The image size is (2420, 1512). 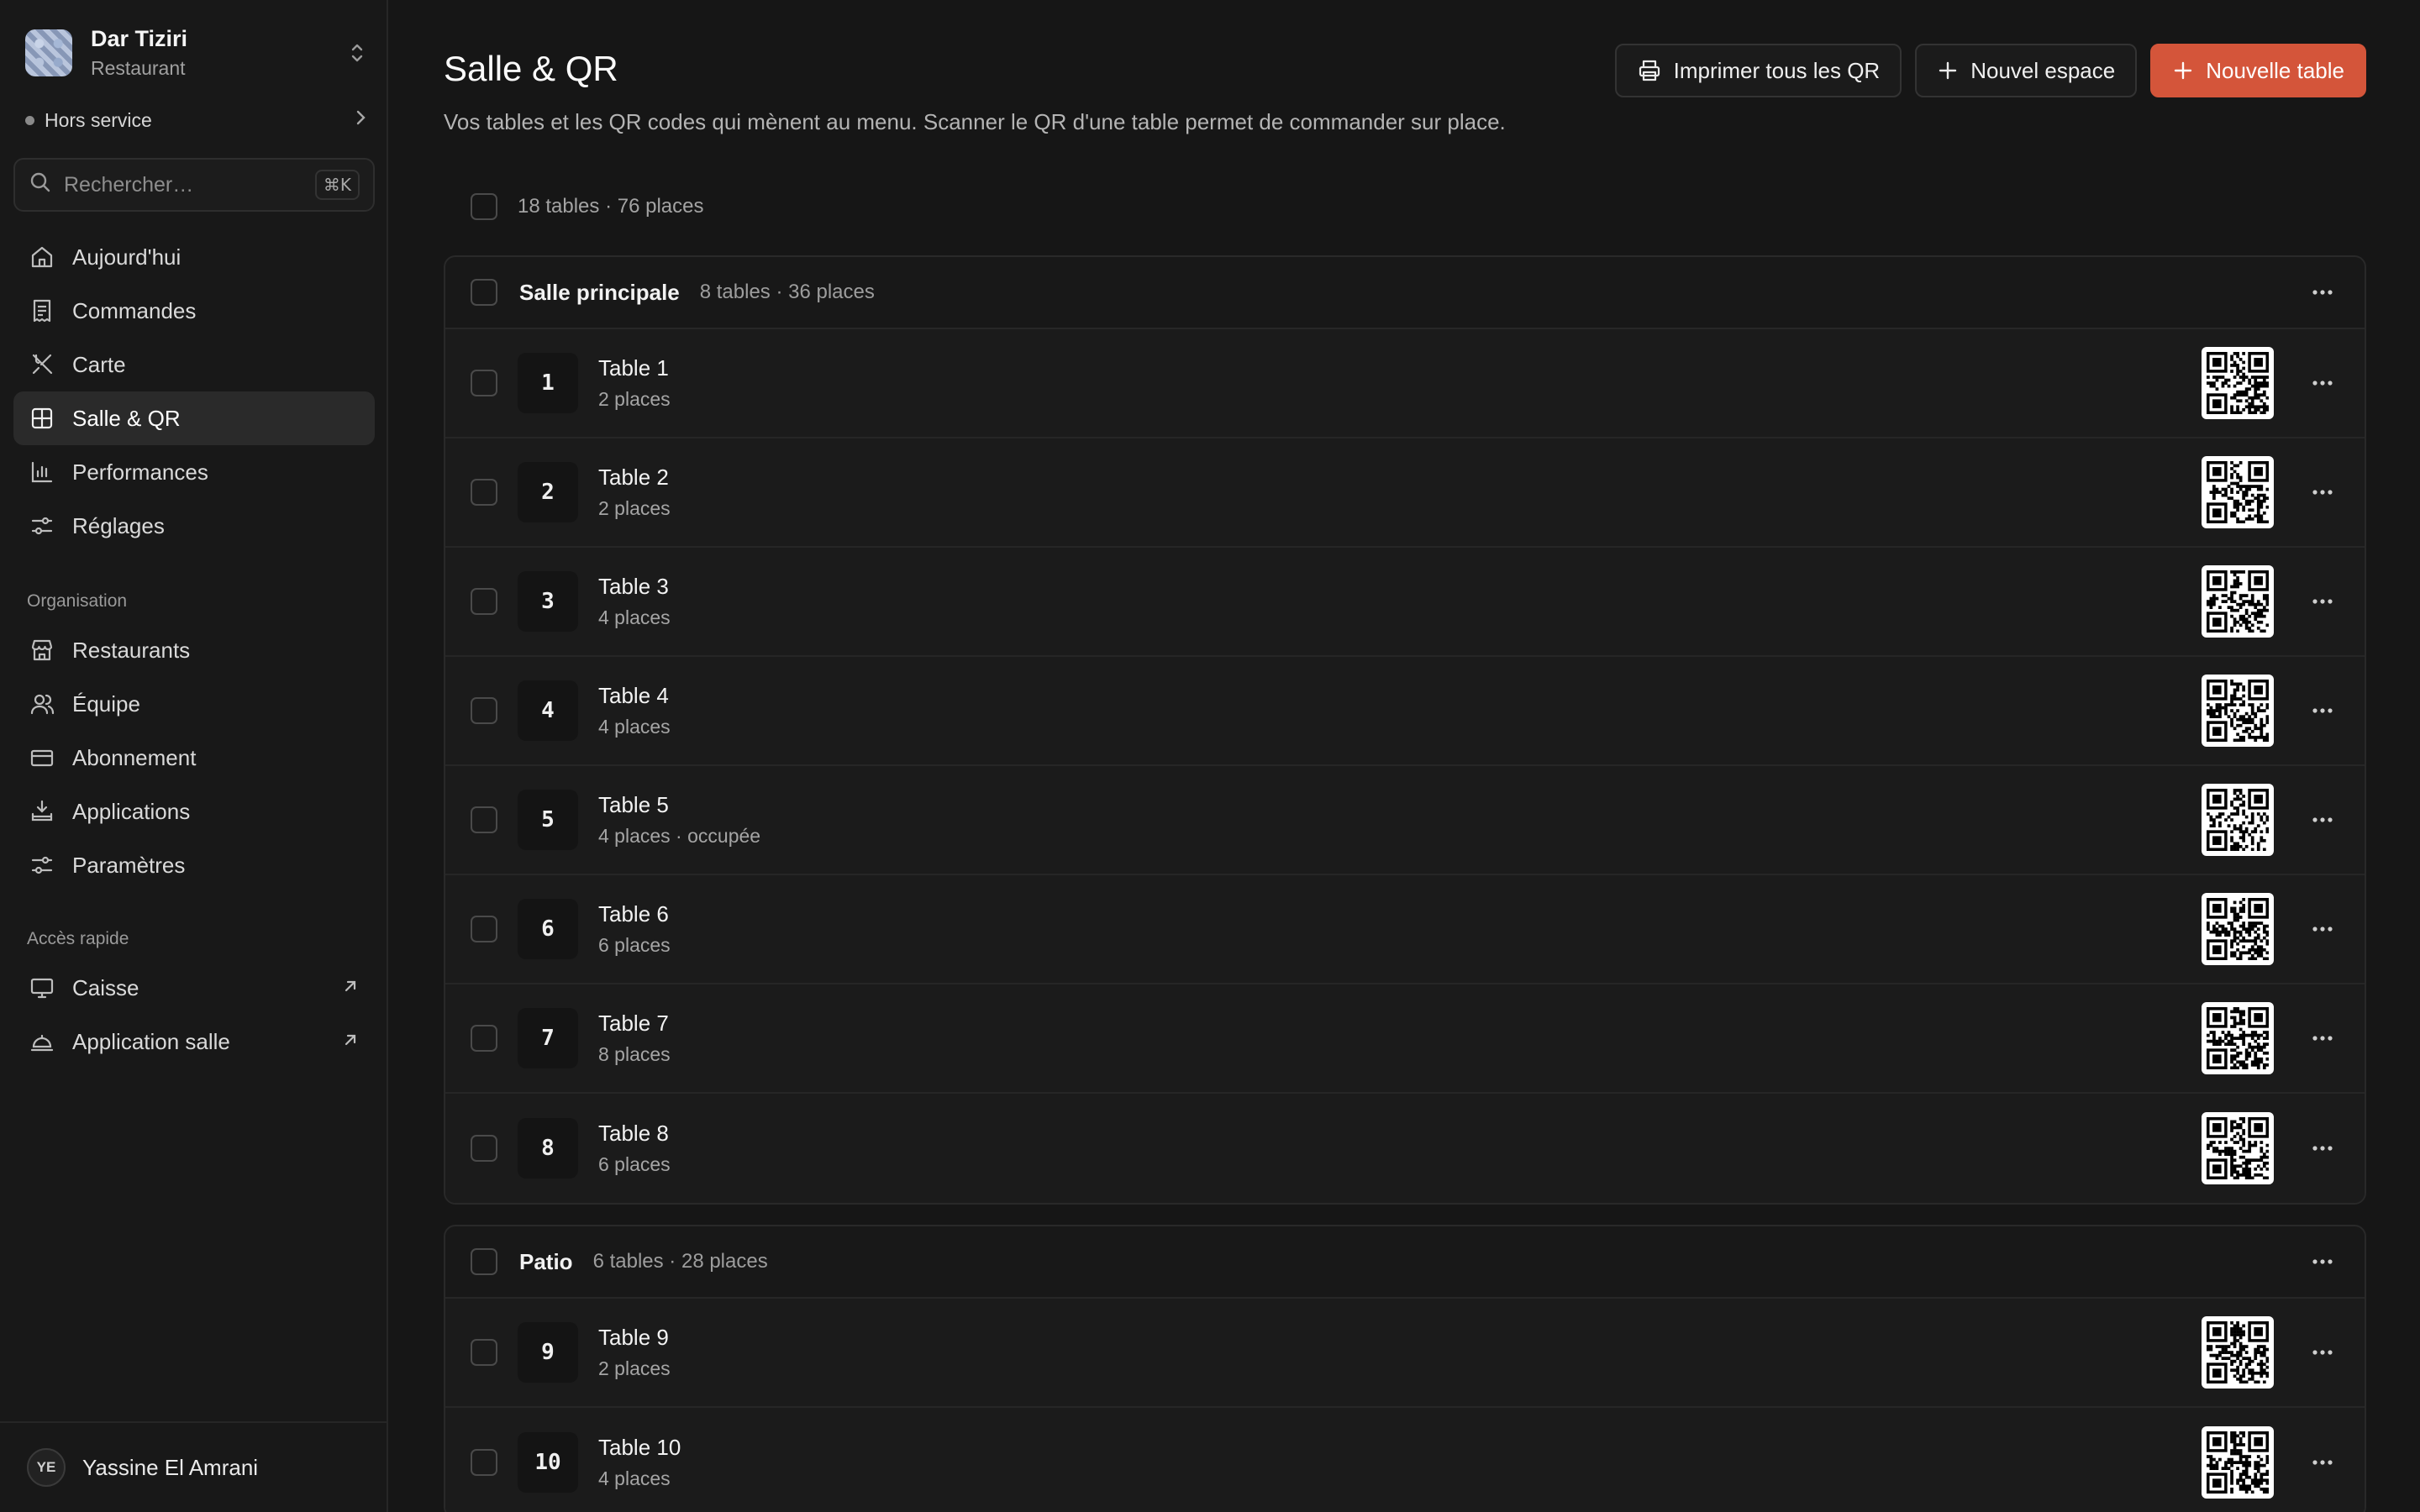 I want to click on table-row: 9 Table 9 2 places, so click(x=1405, y=1353).